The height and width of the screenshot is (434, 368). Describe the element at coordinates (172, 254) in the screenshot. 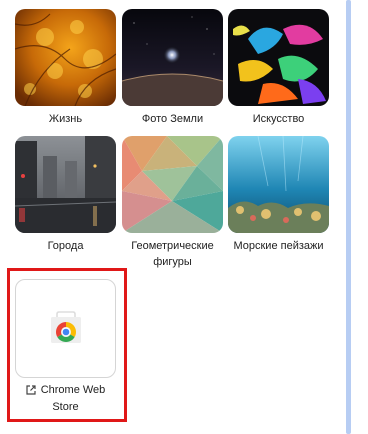

I see `tile-geometric-shapes-label: Геометрические фигуры` at that location.